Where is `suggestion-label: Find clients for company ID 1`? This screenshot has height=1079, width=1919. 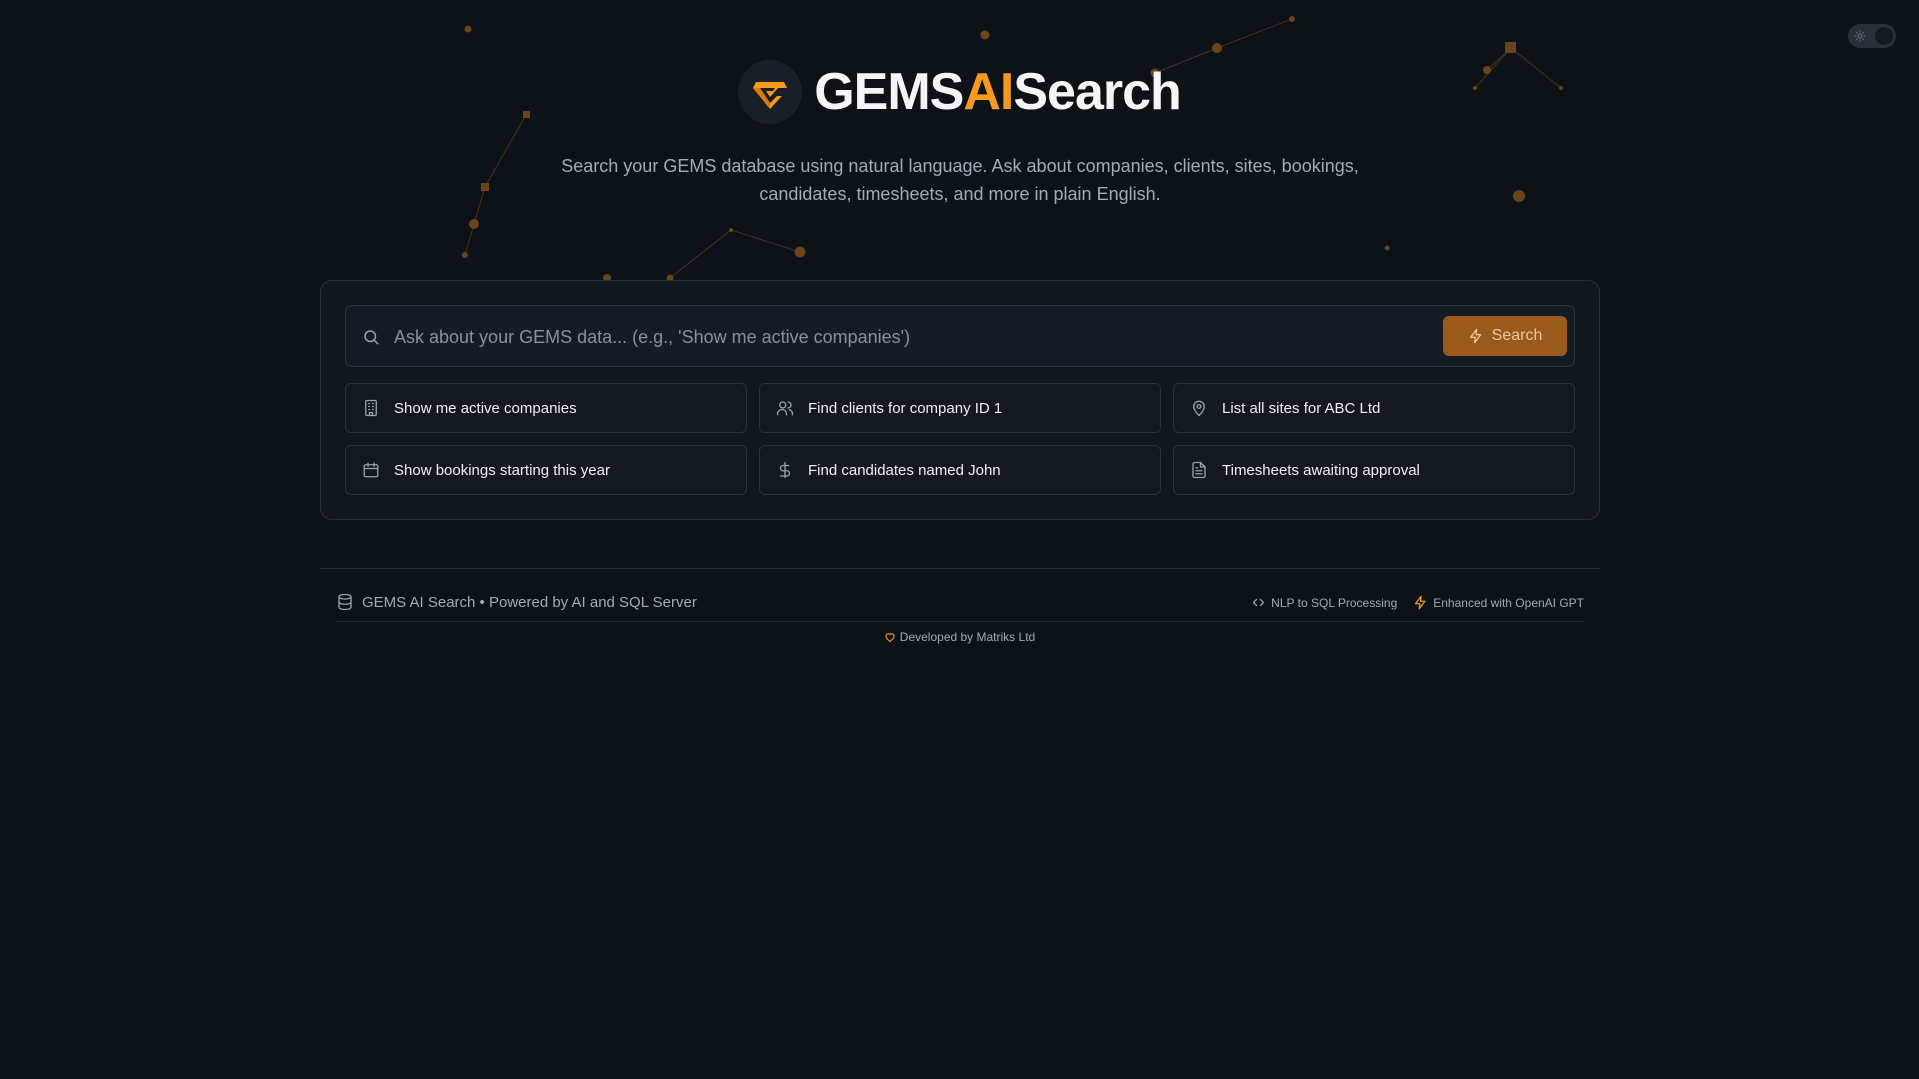
suggestion-label: Find clients for company ID 1 is located at coordinates (905, 408).